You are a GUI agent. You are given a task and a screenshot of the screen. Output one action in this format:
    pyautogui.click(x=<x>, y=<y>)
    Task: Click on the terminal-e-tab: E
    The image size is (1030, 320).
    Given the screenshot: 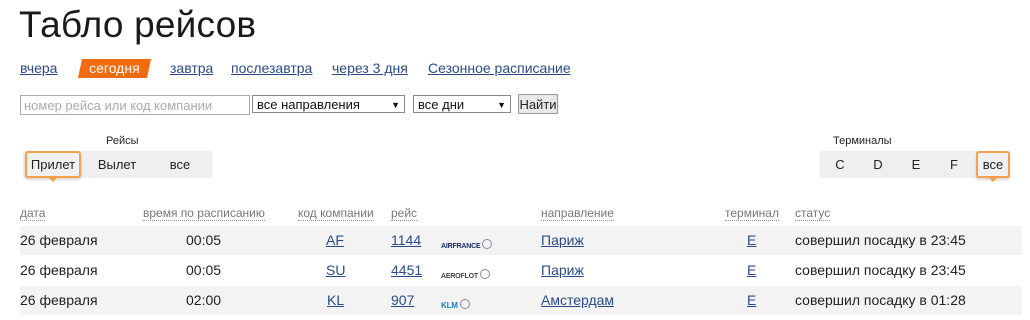 What is the action you would take?
    pyautogui.click(x=916, y=164)
    